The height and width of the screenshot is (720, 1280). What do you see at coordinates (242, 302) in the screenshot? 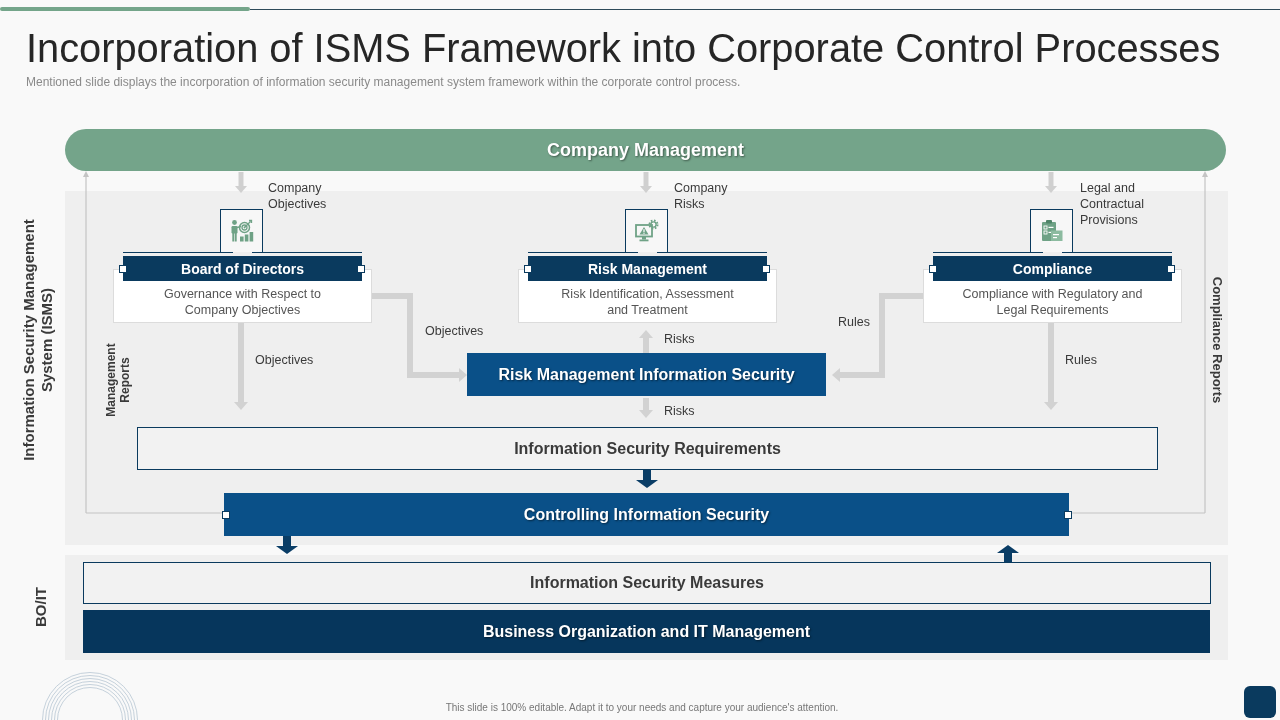
I see `description-text: Governance with Respect to Company Objectives` at bounding box center [242, 302].